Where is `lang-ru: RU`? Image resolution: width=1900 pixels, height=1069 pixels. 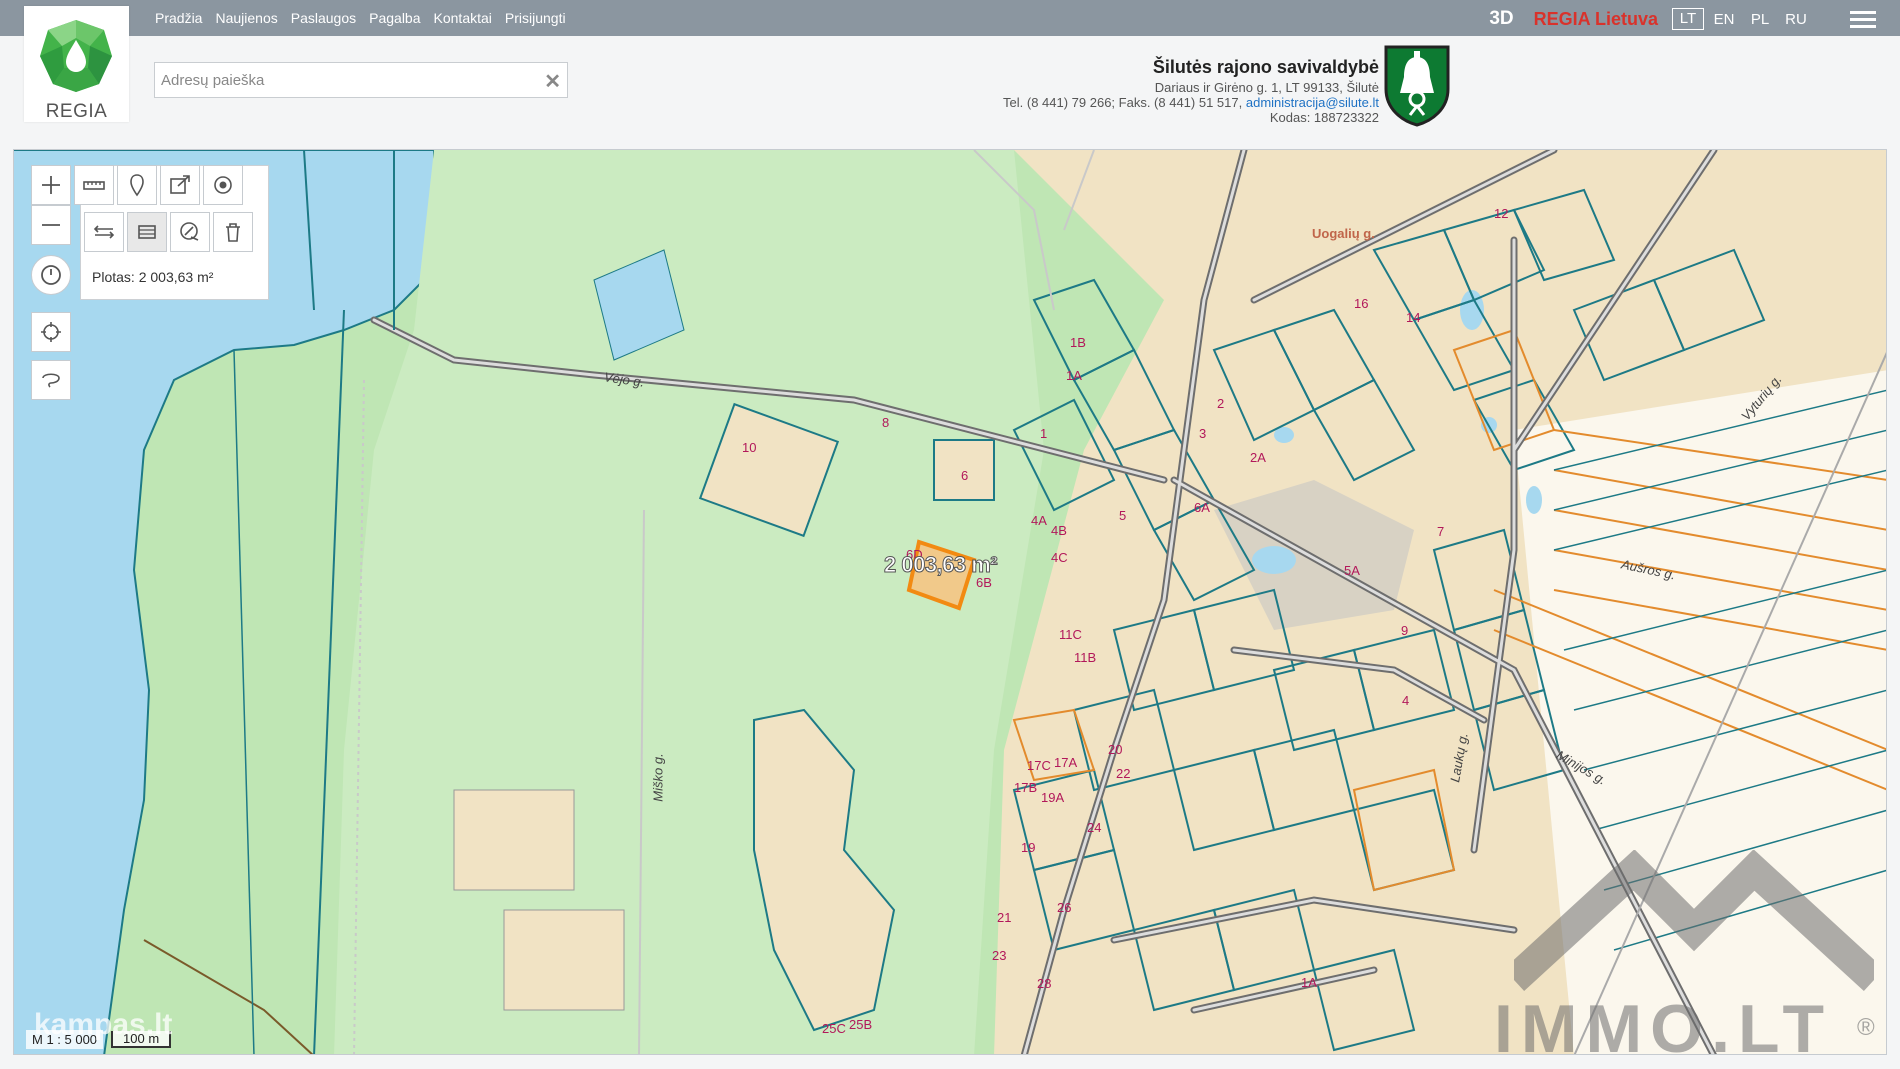
lang-ru: RU is located at coordinates (1796, 19).